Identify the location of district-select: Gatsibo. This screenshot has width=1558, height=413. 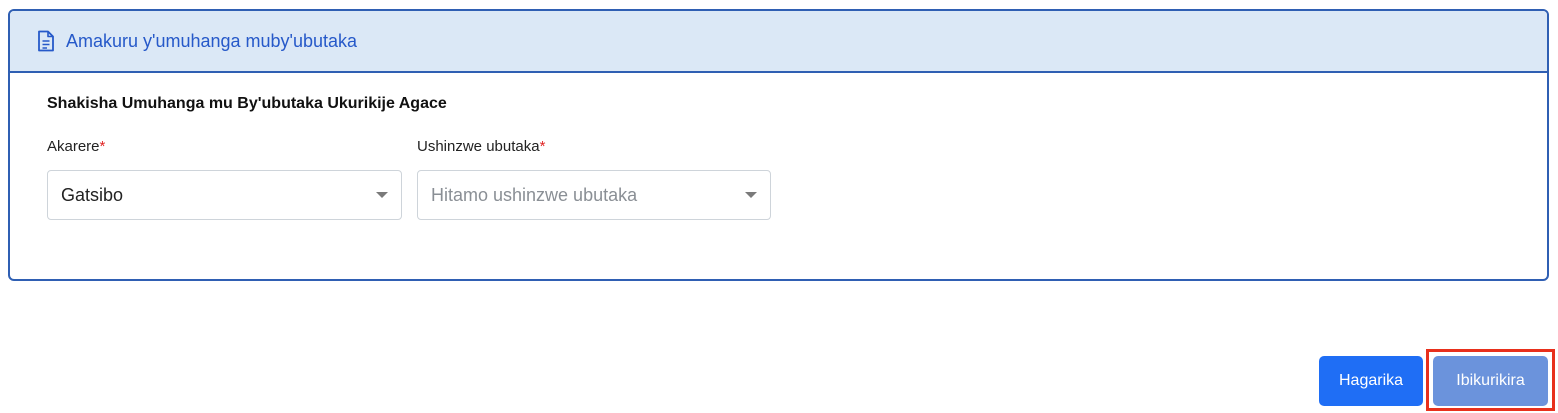
(224, 195).